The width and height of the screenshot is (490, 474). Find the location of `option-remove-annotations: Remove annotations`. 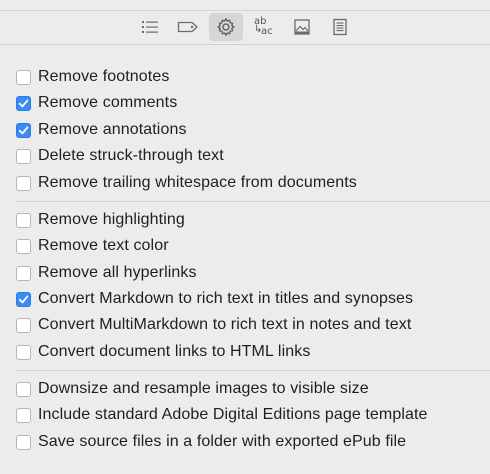

option-remove-annotations: Remove annotations is located at coordinates (101, 130).